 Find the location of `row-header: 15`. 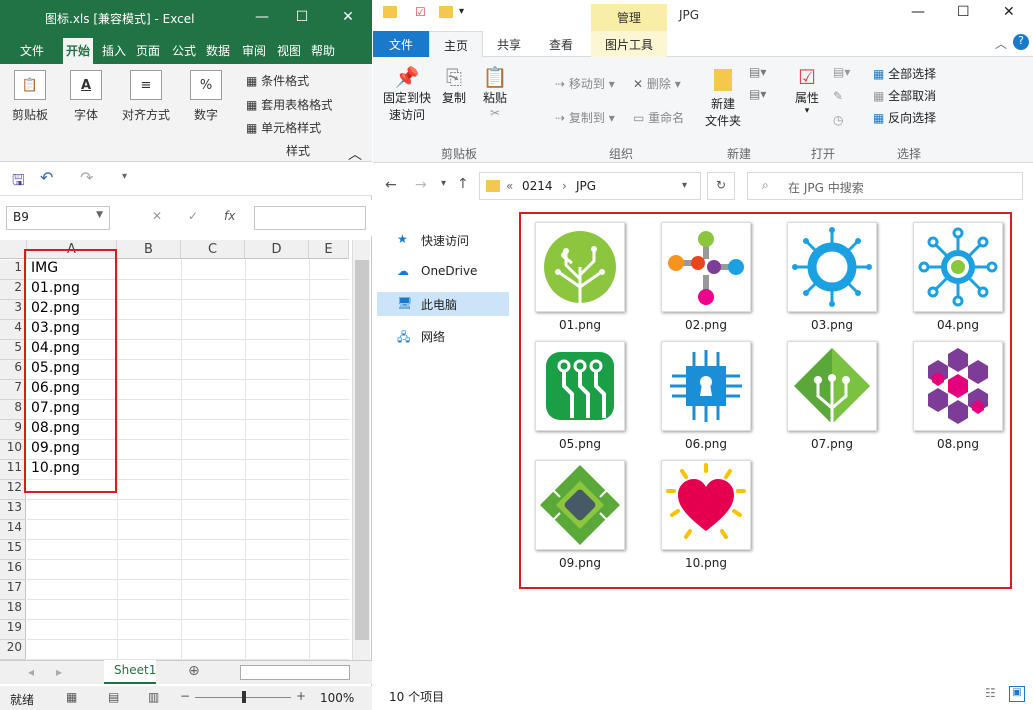

row-header: 15 is located at coordinates (13, 550).